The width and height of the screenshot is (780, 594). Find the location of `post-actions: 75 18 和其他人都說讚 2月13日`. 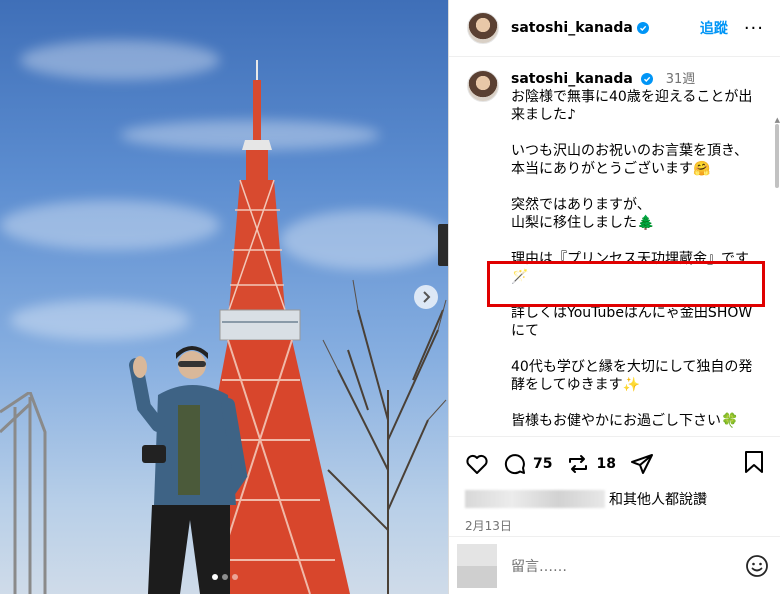

post-actions: 75 18 和其他人都說讚 2月13日 is located at coordinates (614, 485).